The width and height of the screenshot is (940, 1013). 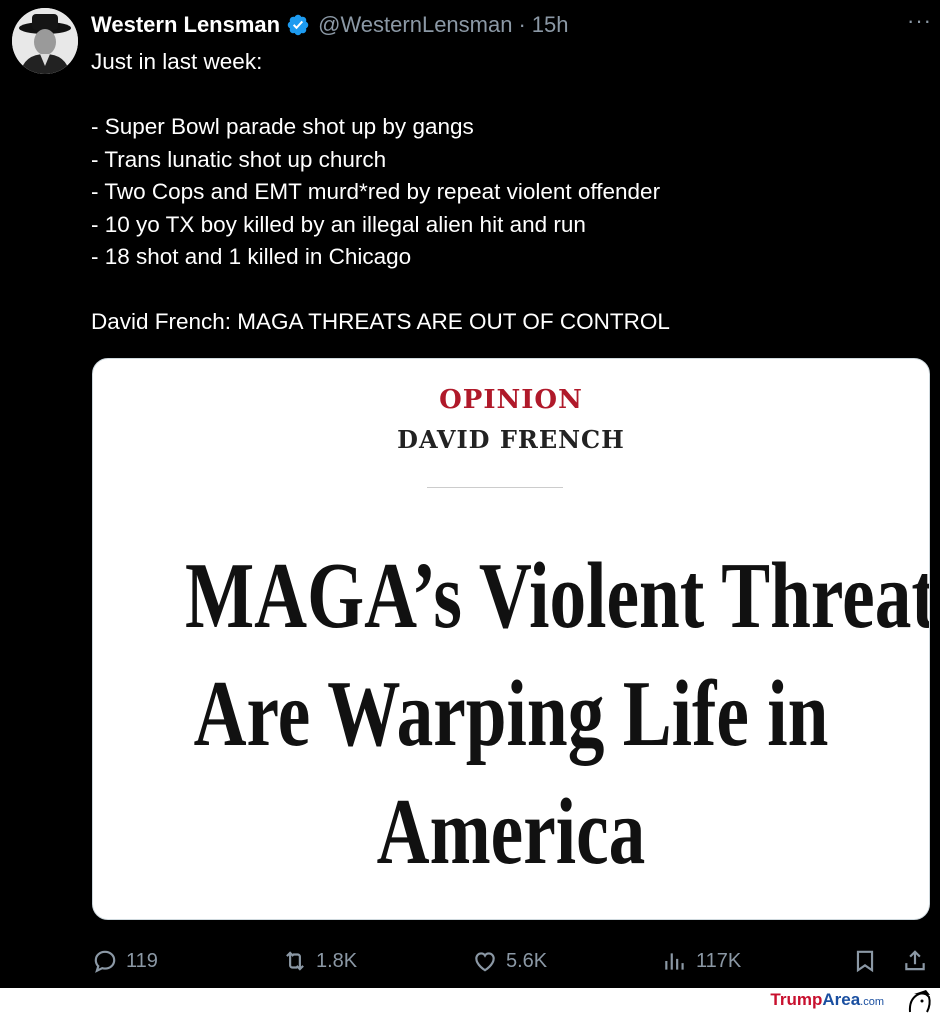 I want to click on reply-button: 119, so click(x=125, y=961).